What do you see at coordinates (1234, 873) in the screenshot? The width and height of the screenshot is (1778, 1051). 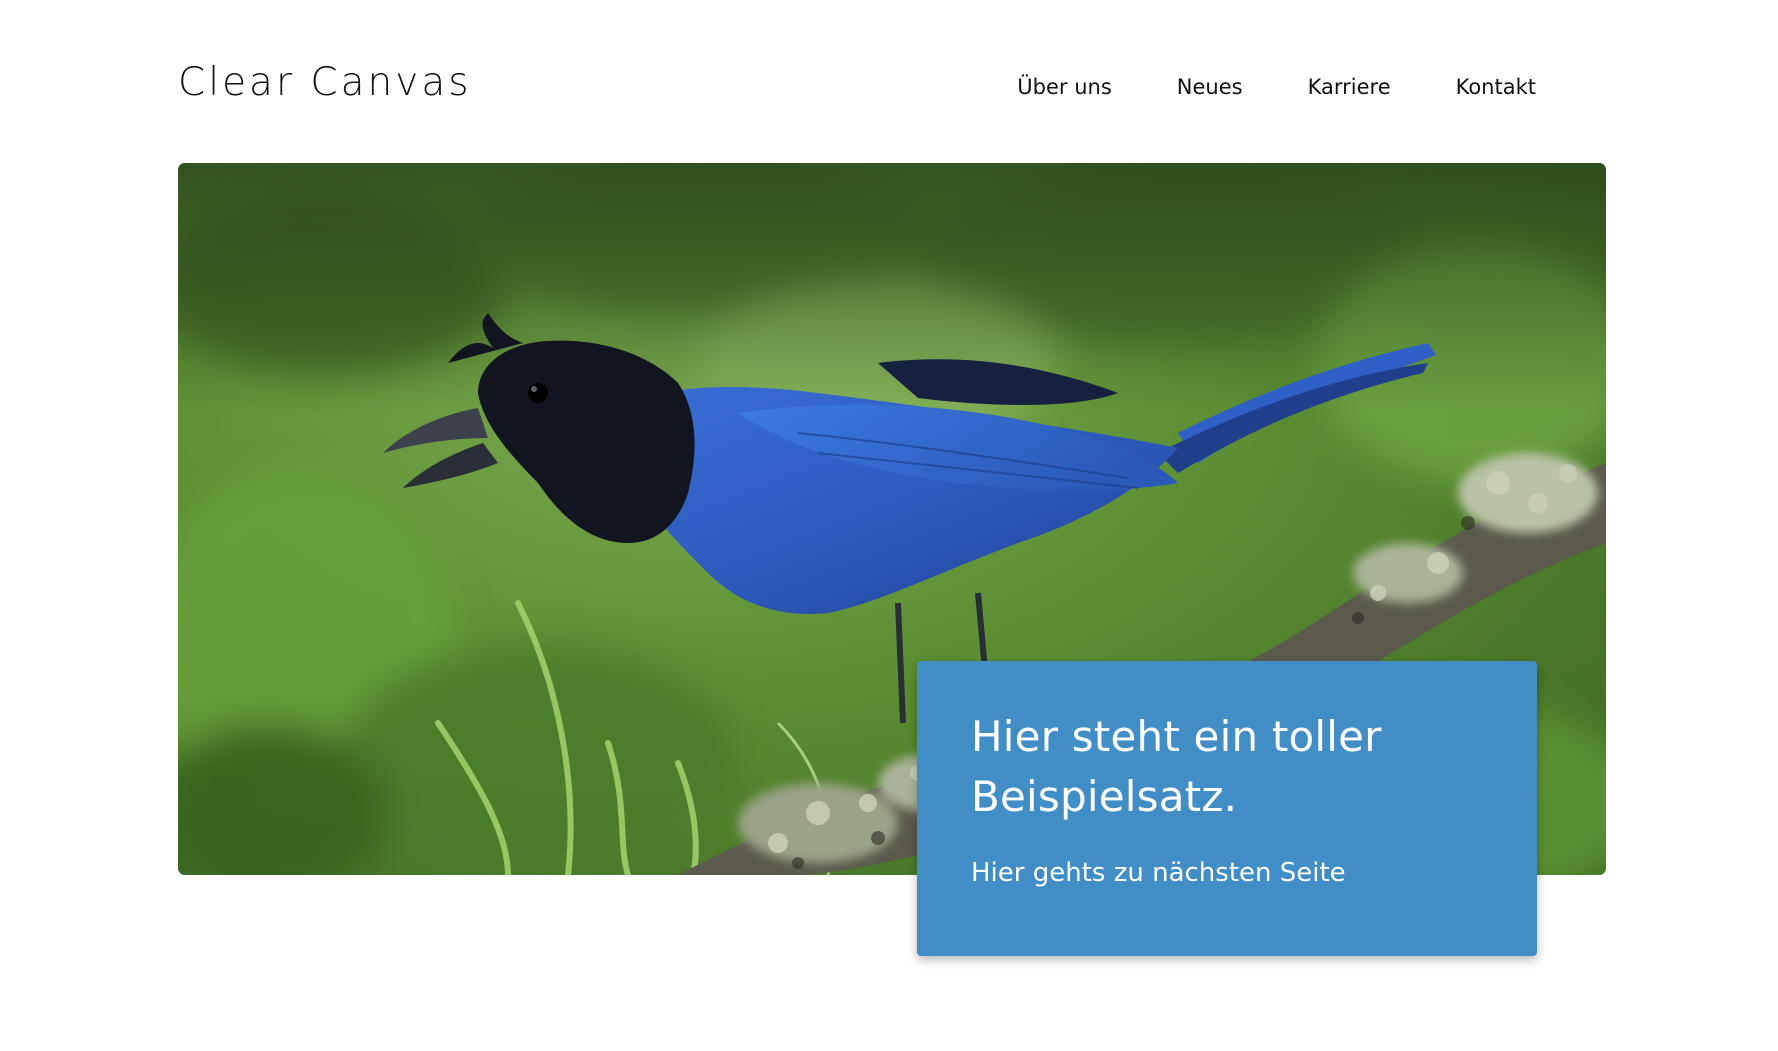 I see `next-page-link: Hier gehts zu nächsten Seite` at bounding box center [1234, 873].